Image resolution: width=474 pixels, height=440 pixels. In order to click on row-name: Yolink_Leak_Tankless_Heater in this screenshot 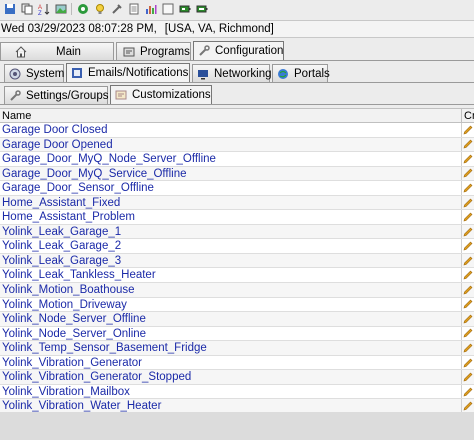, I will do `click(231, 275)`.